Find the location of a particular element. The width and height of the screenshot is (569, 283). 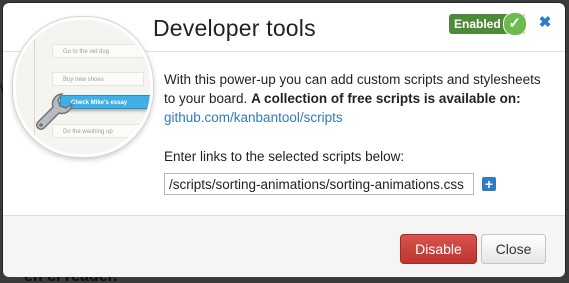

disable-button: Disable is located at coordinates (438, 249).